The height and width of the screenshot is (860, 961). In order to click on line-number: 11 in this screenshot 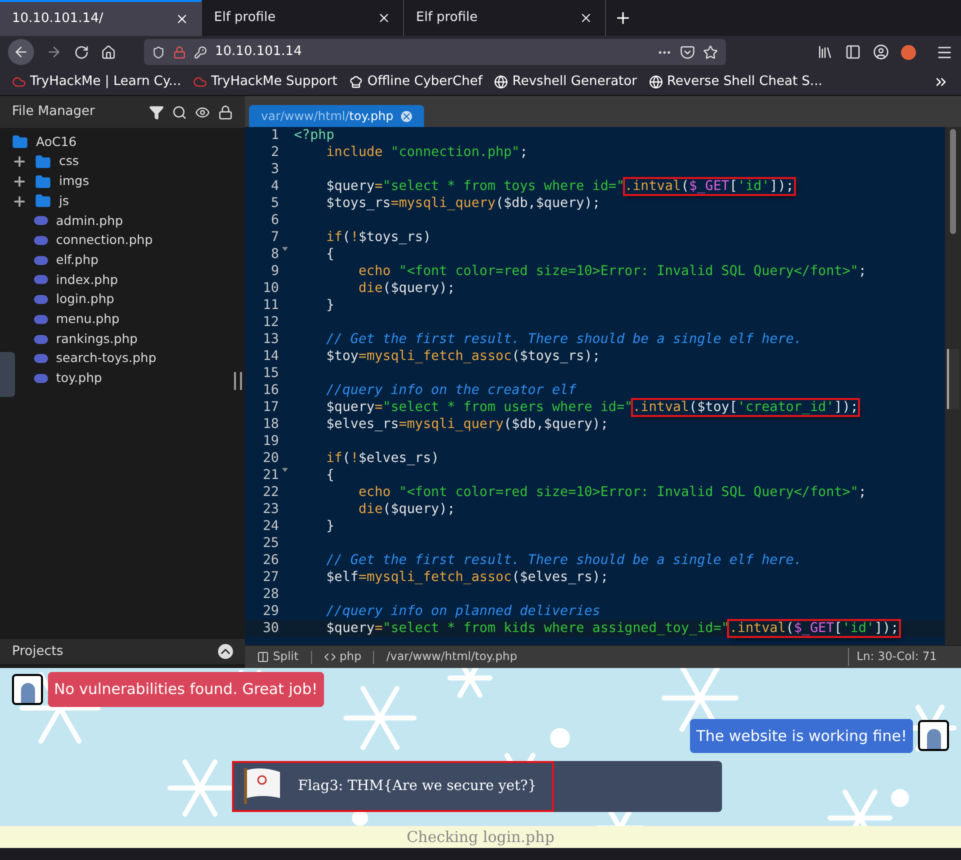, I will do `click(270, 305)`.